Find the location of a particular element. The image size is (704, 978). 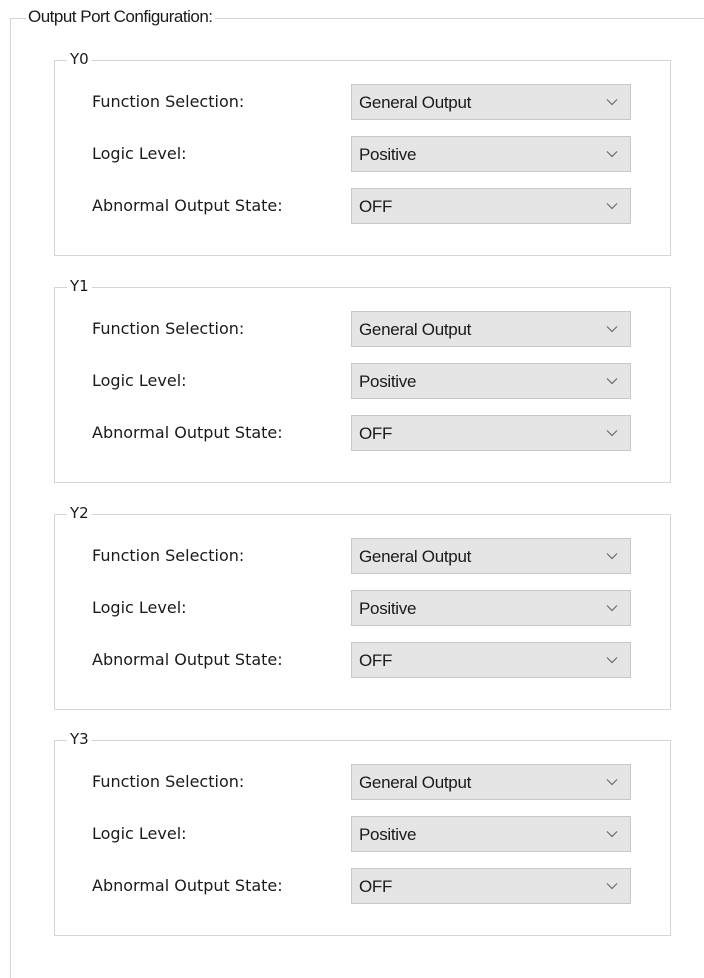

output-port-configuration-title: Output Port Configuration: is located at coordinates (120, 17).